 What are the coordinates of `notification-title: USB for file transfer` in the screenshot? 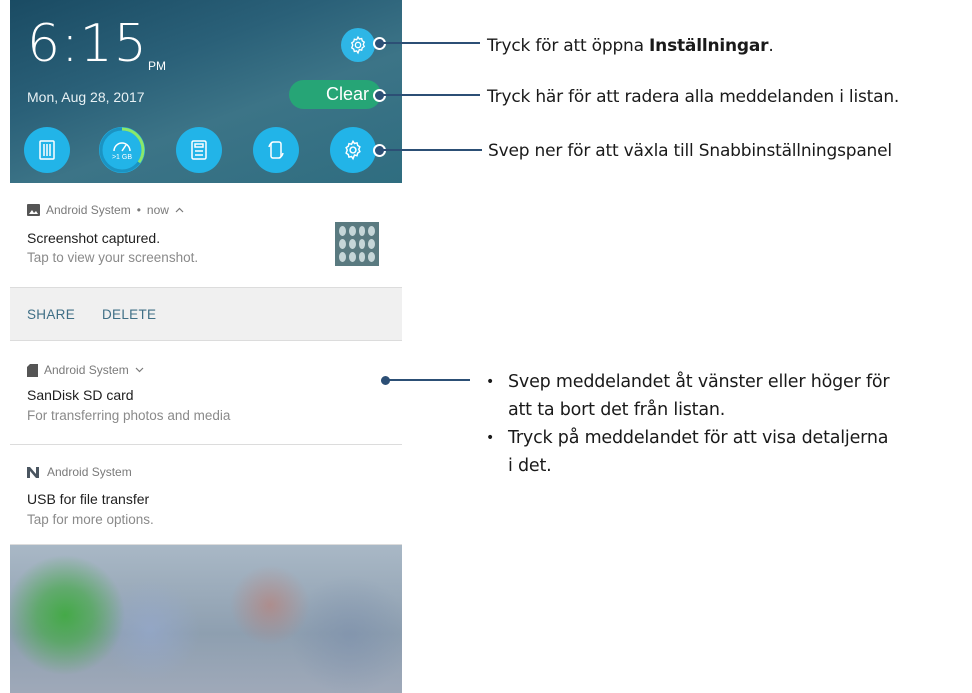 It's located at (88, 499).